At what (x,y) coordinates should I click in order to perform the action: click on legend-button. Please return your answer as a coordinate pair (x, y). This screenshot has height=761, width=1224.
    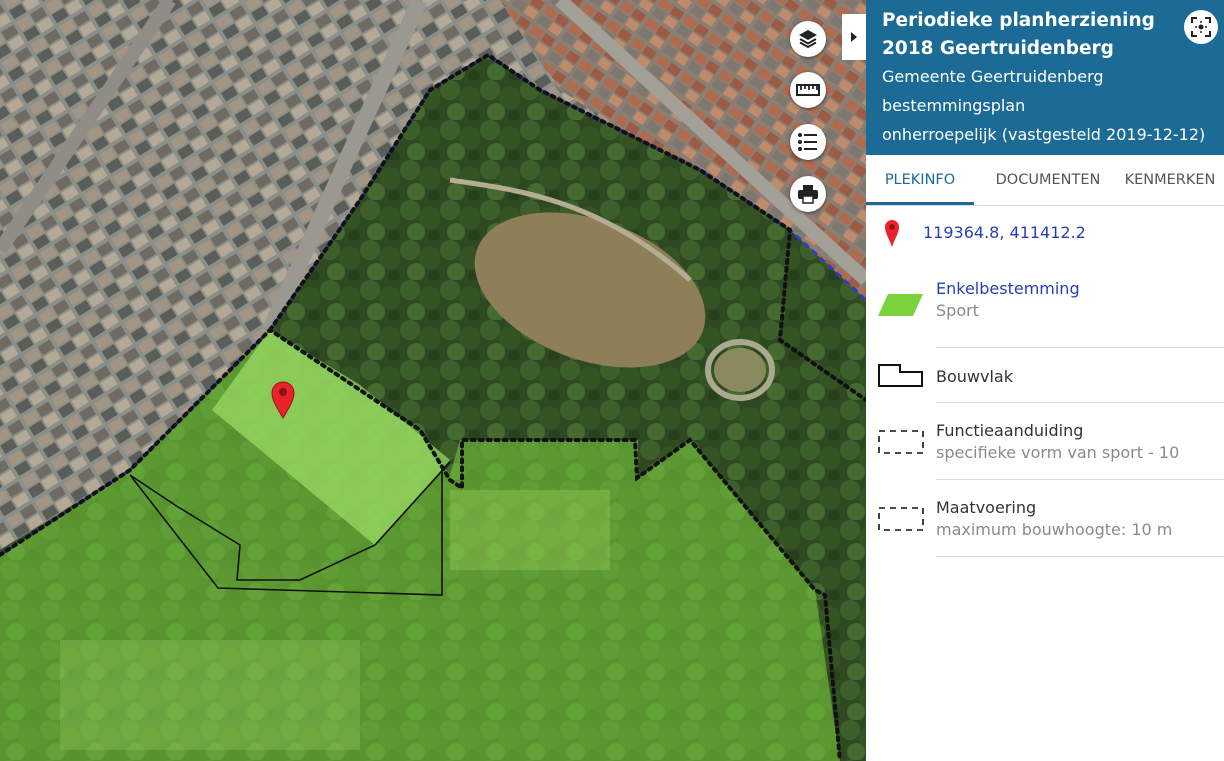
    Looking at the image, I should click on (808, 142).